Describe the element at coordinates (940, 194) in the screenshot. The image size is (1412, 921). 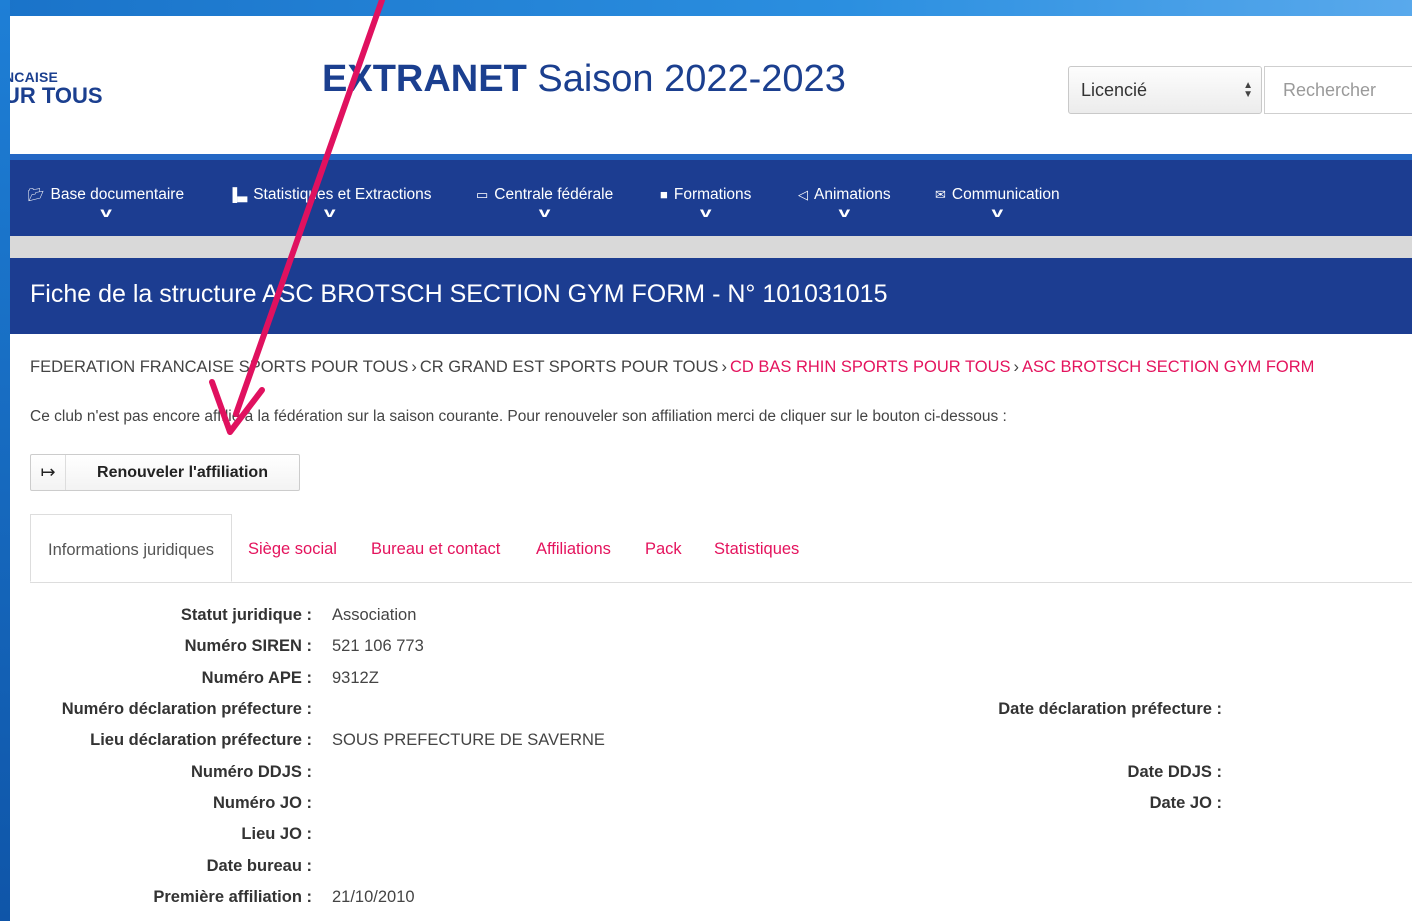
I see `envelope-icon: ✉︎` at that location.